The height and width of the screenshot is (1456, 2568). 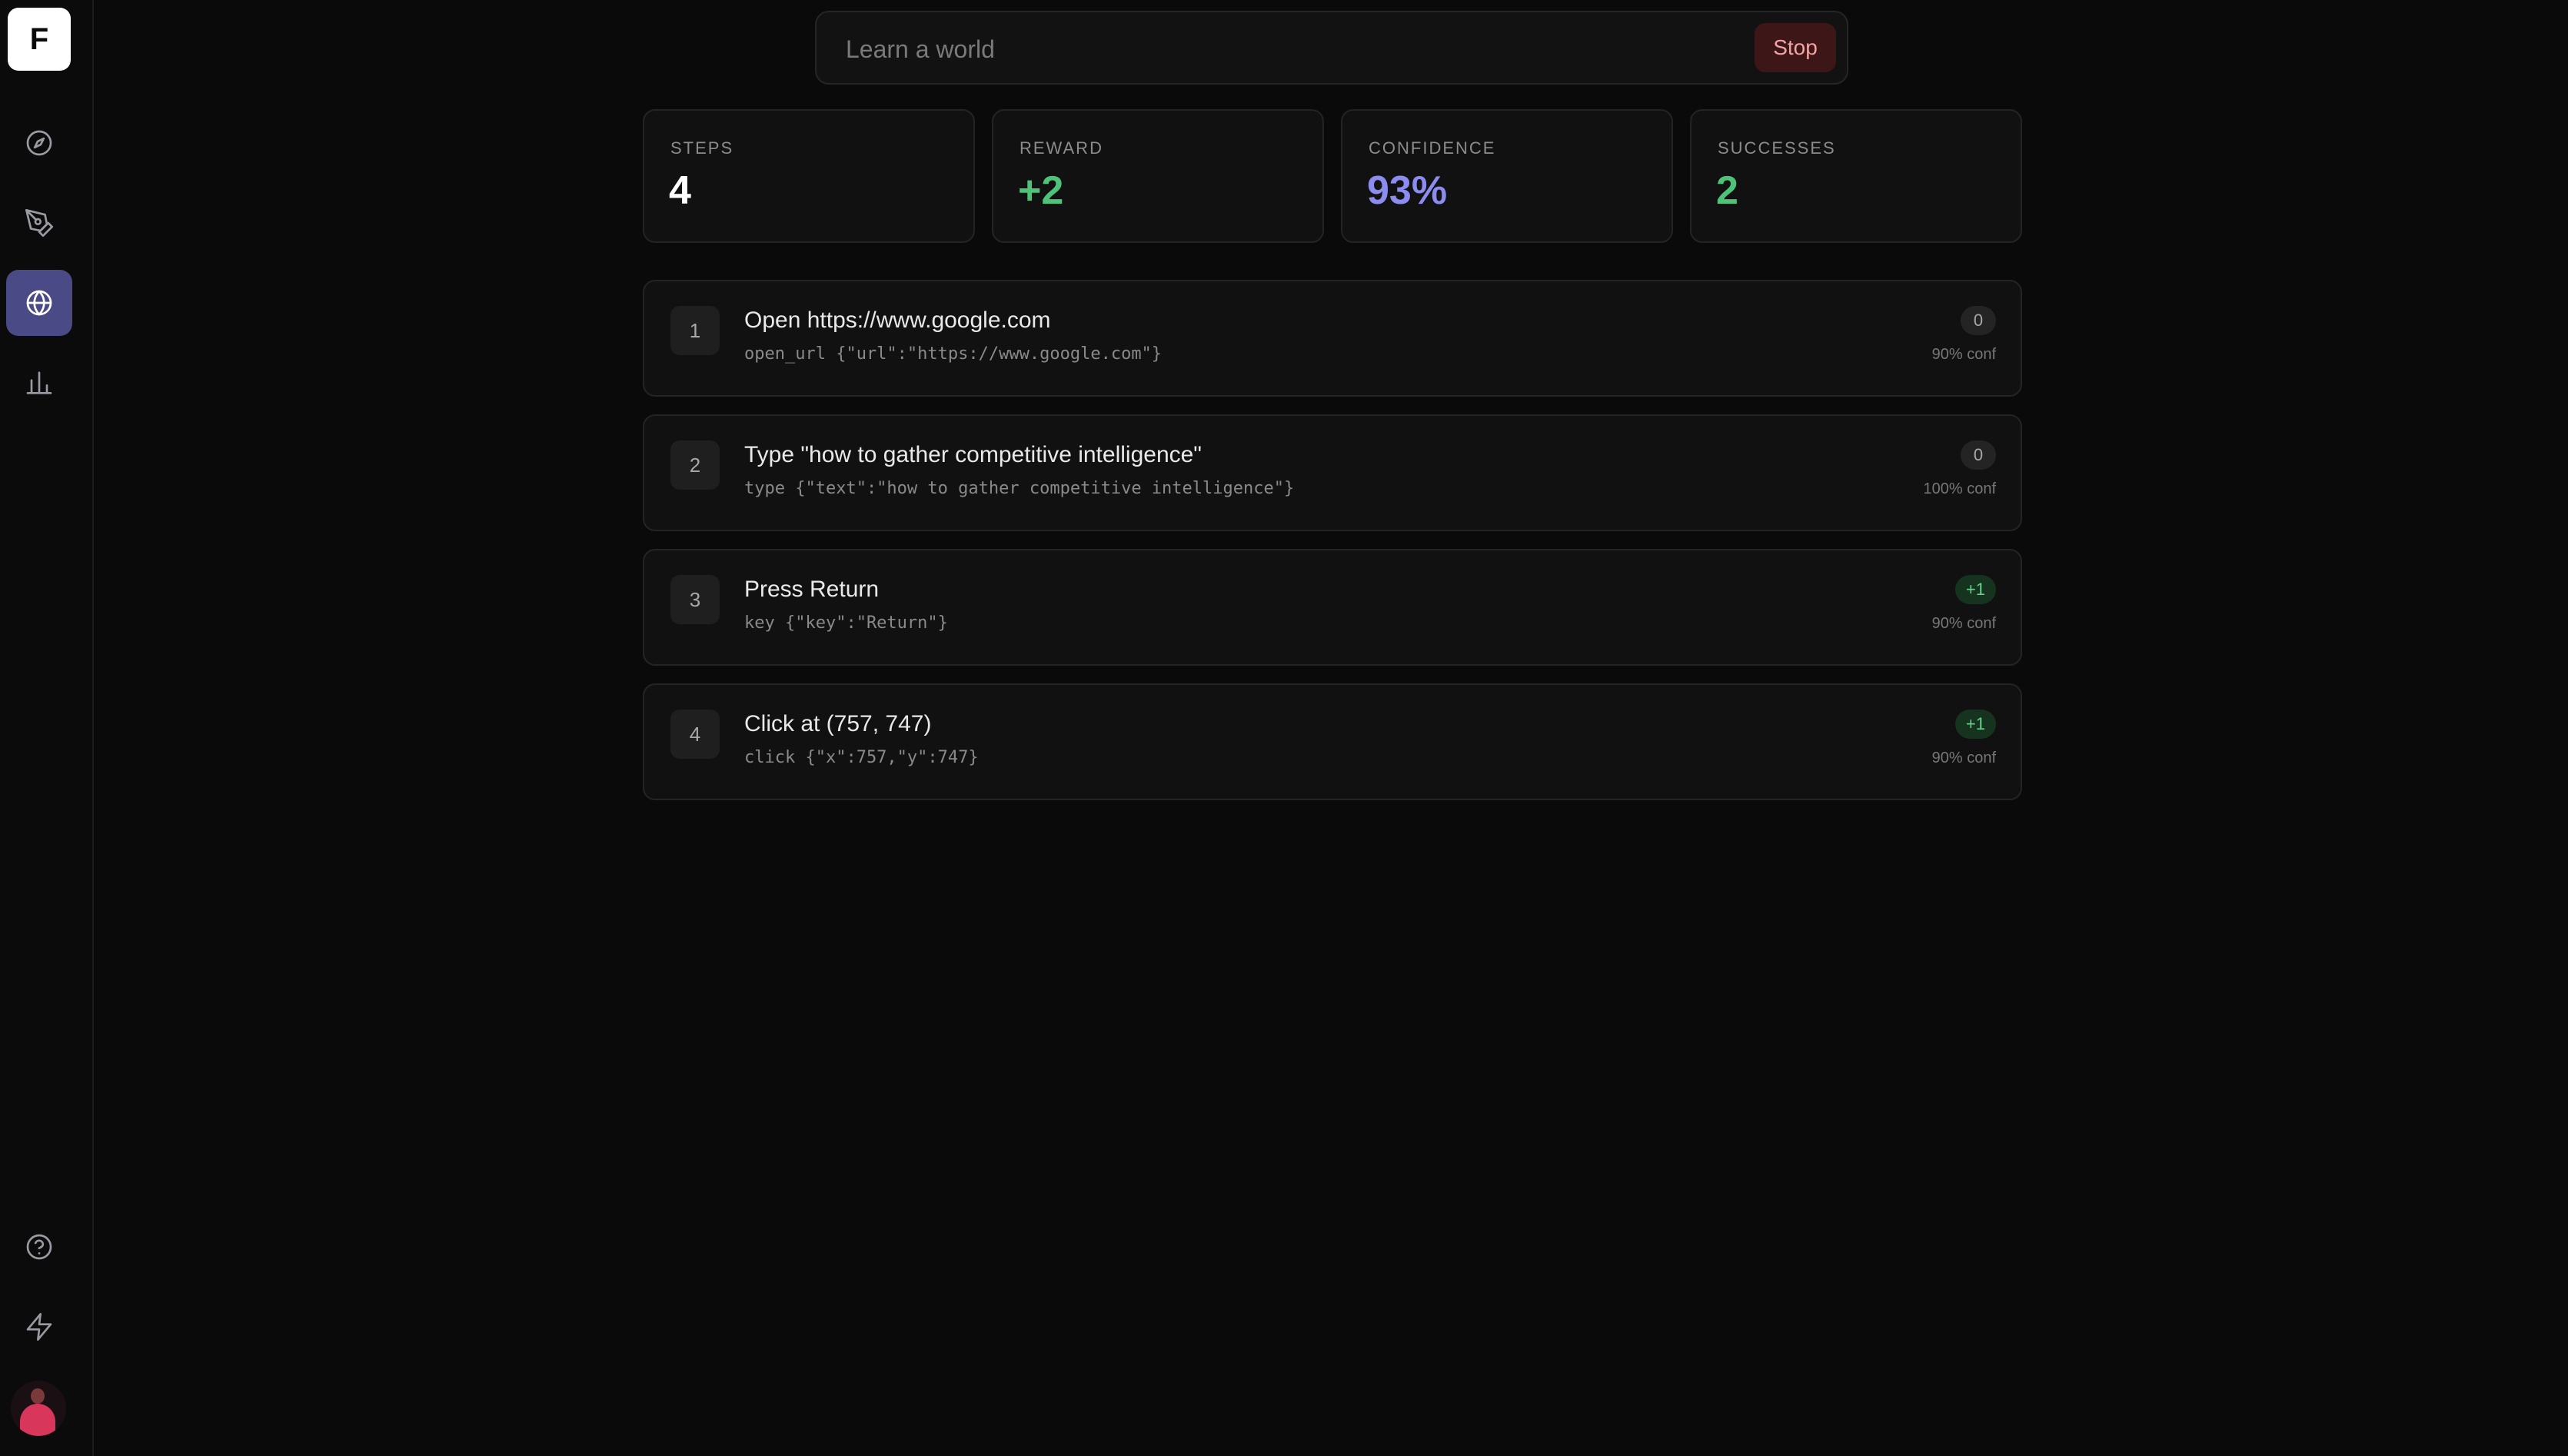 What do you see at coordinates (680, 190) in the screenshot?
I see `stat-value: 4` at bounding box center [680, 190].